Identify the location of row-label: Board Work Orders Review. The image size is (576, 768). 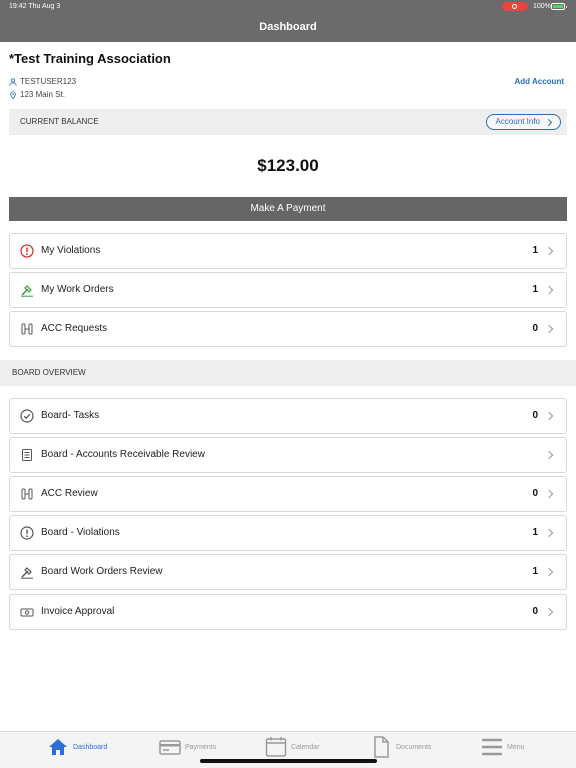
(102, 571).